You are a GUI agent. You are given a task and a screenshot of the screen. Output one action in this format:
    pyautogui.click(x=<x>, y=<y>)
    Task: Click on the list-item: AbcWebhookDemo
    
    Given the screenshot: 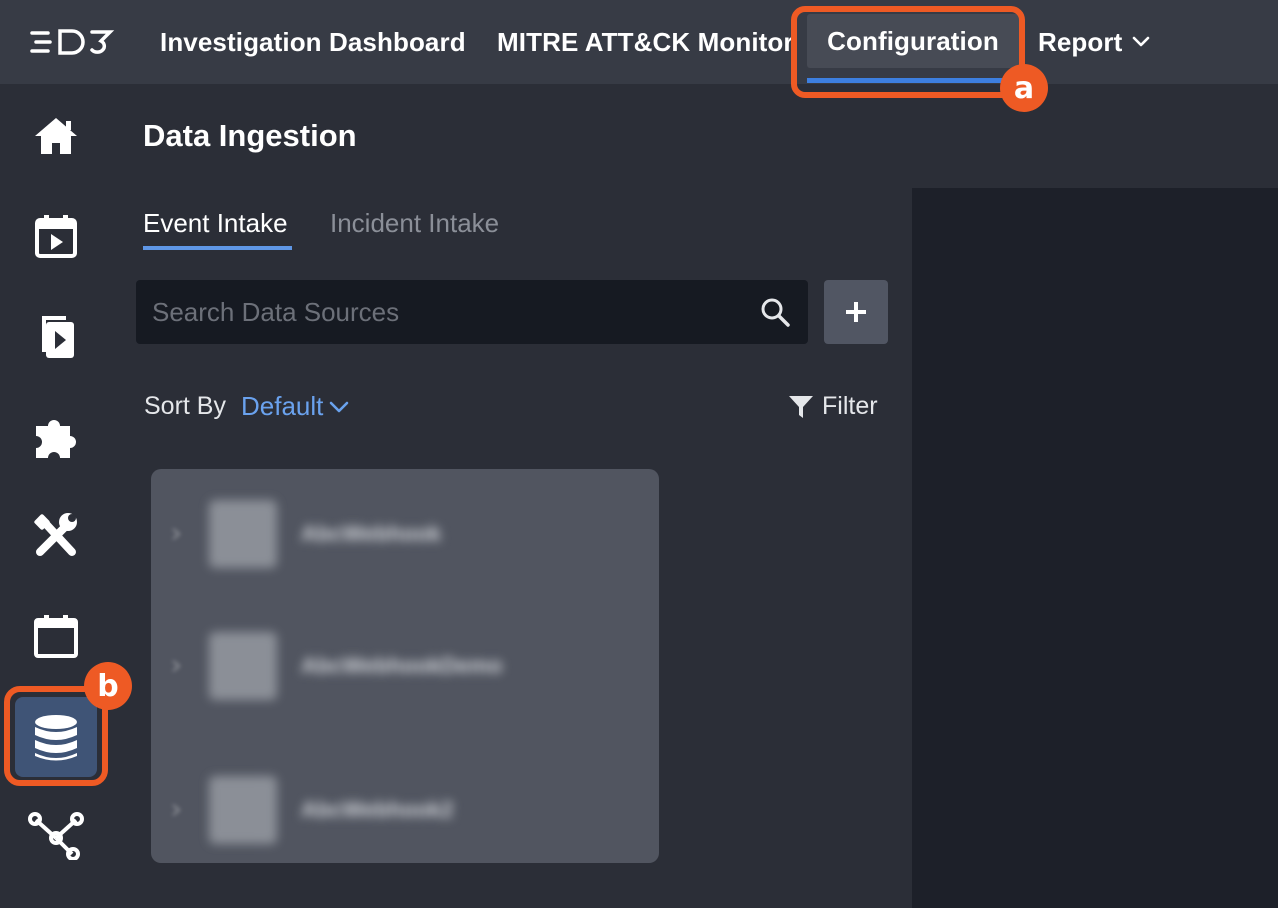 What is the action you would take?
    pyautogui.click(x=405, y=666)
    